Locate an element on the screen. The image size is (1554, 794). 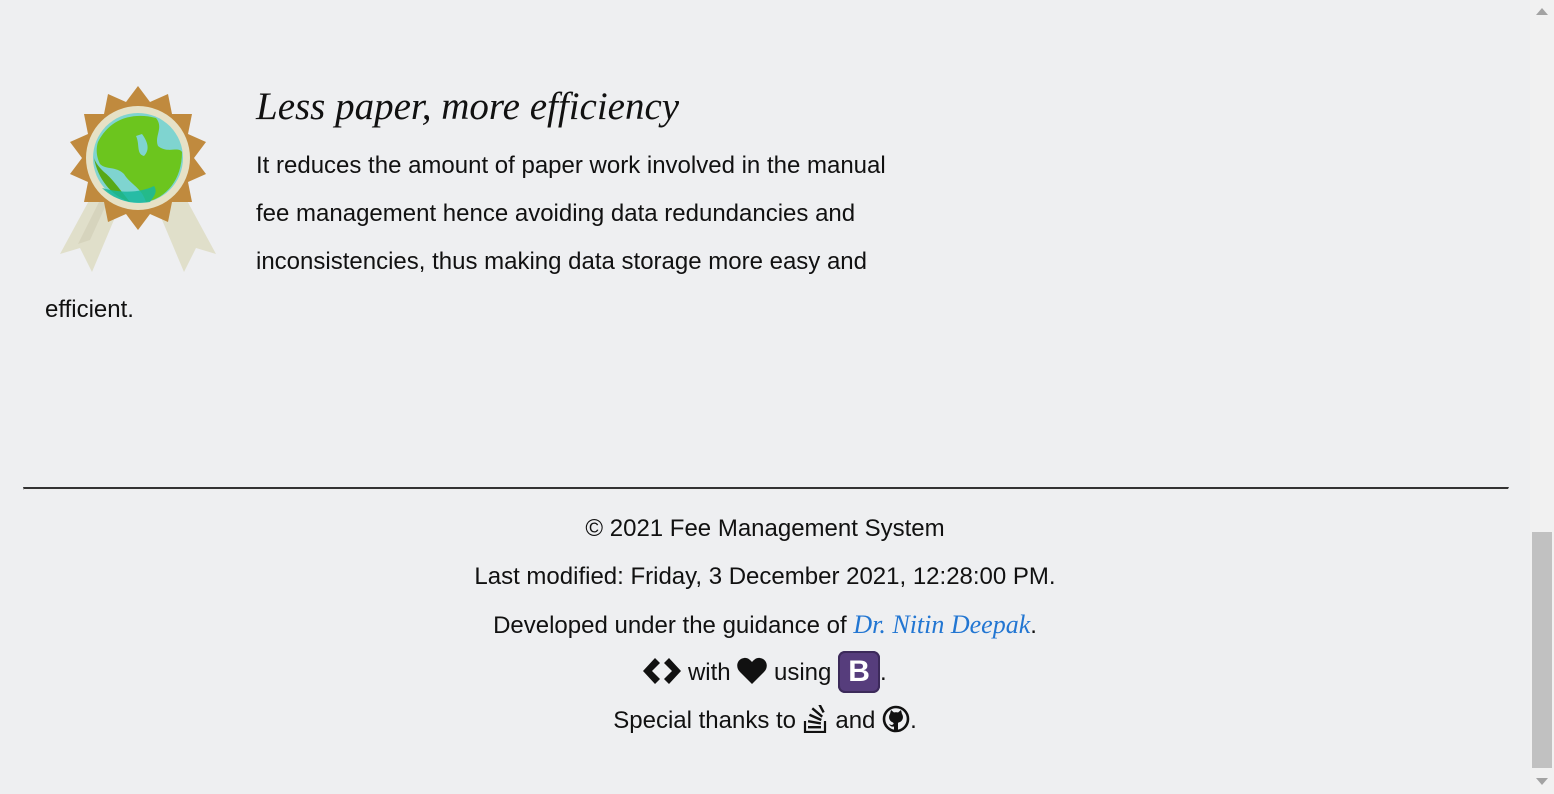
built-with-line: with using B. is located at coordinates (765, 673).